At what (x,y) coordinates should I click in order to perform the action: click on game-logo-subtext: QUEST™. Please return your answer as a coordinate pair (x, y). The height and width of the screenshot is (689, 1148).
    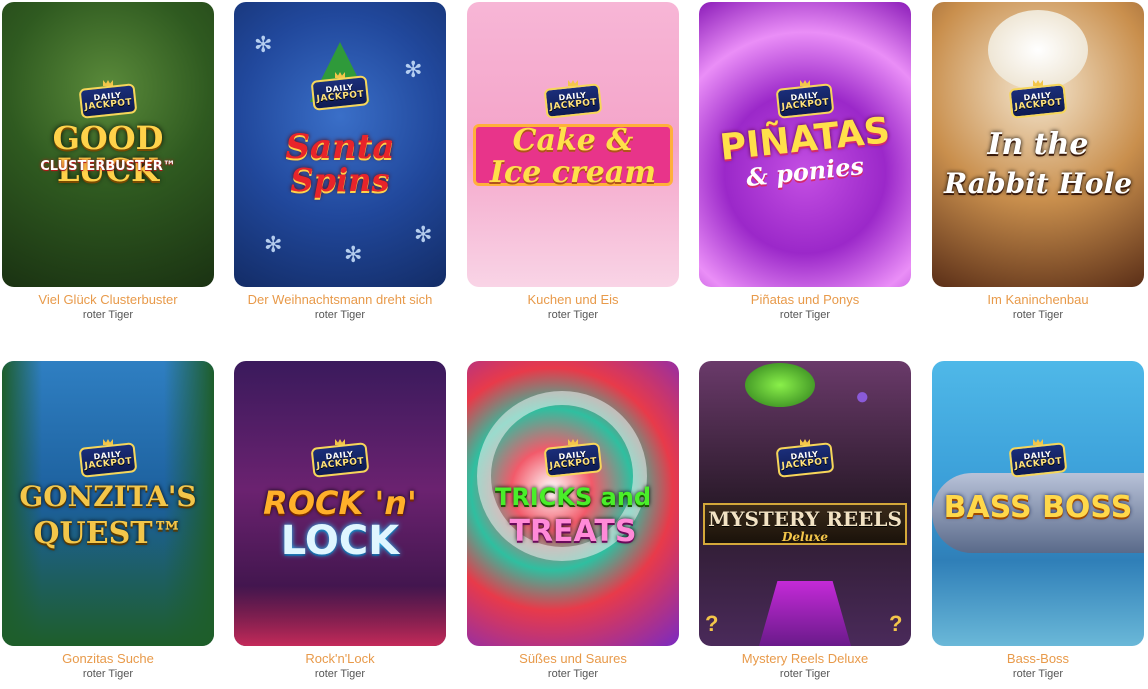
    Looking at the image, I should click on (108, 533).